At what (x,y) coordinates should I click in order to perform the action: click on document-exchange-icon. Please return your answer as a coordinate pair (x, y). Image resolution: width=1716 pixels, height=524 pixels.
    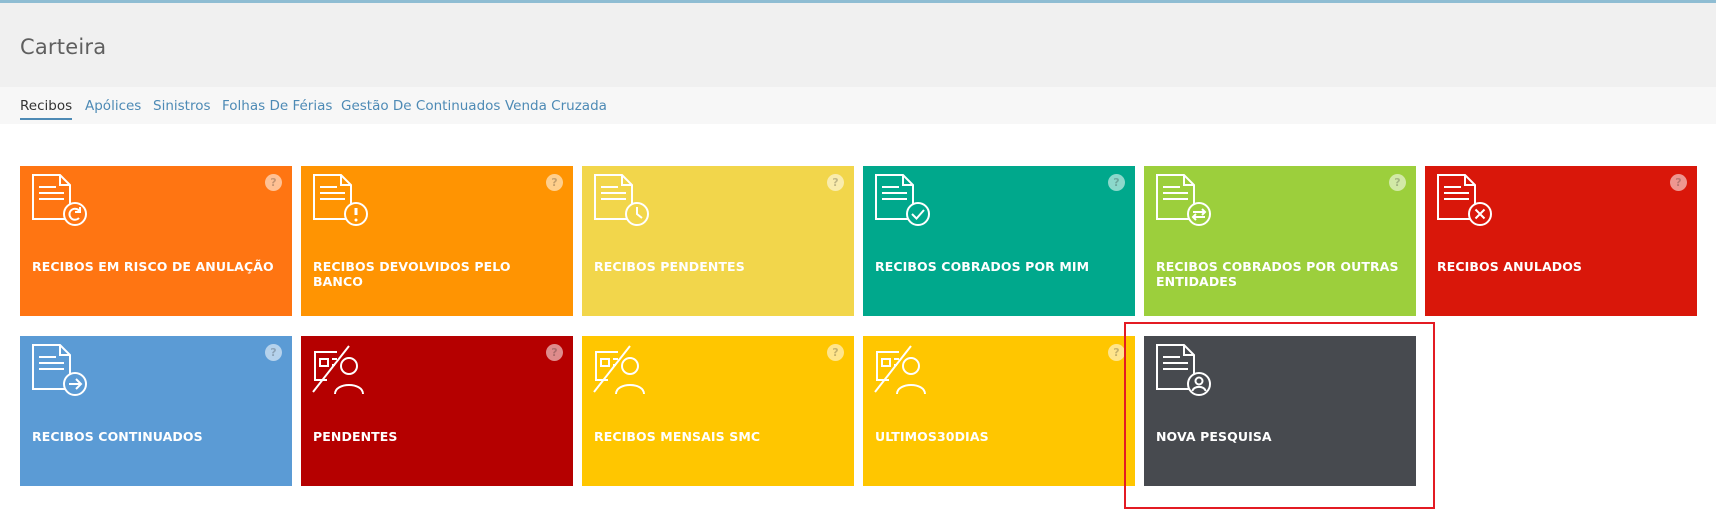
    Looking at the image, I should click on (1183, 200).